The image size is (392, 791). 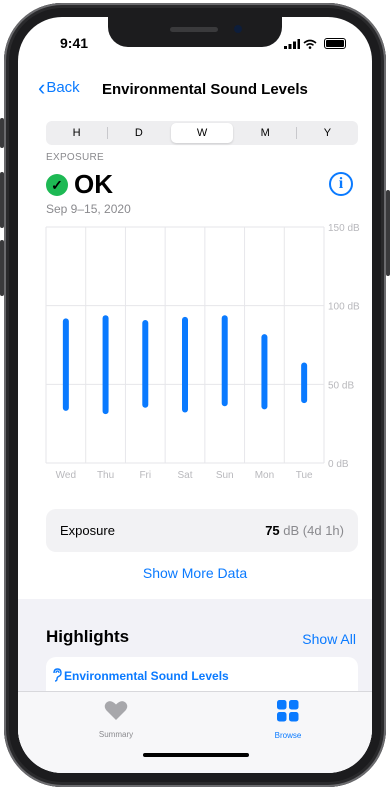 I want to click on highlights-title: Highlights, so click(x=88, y=636).